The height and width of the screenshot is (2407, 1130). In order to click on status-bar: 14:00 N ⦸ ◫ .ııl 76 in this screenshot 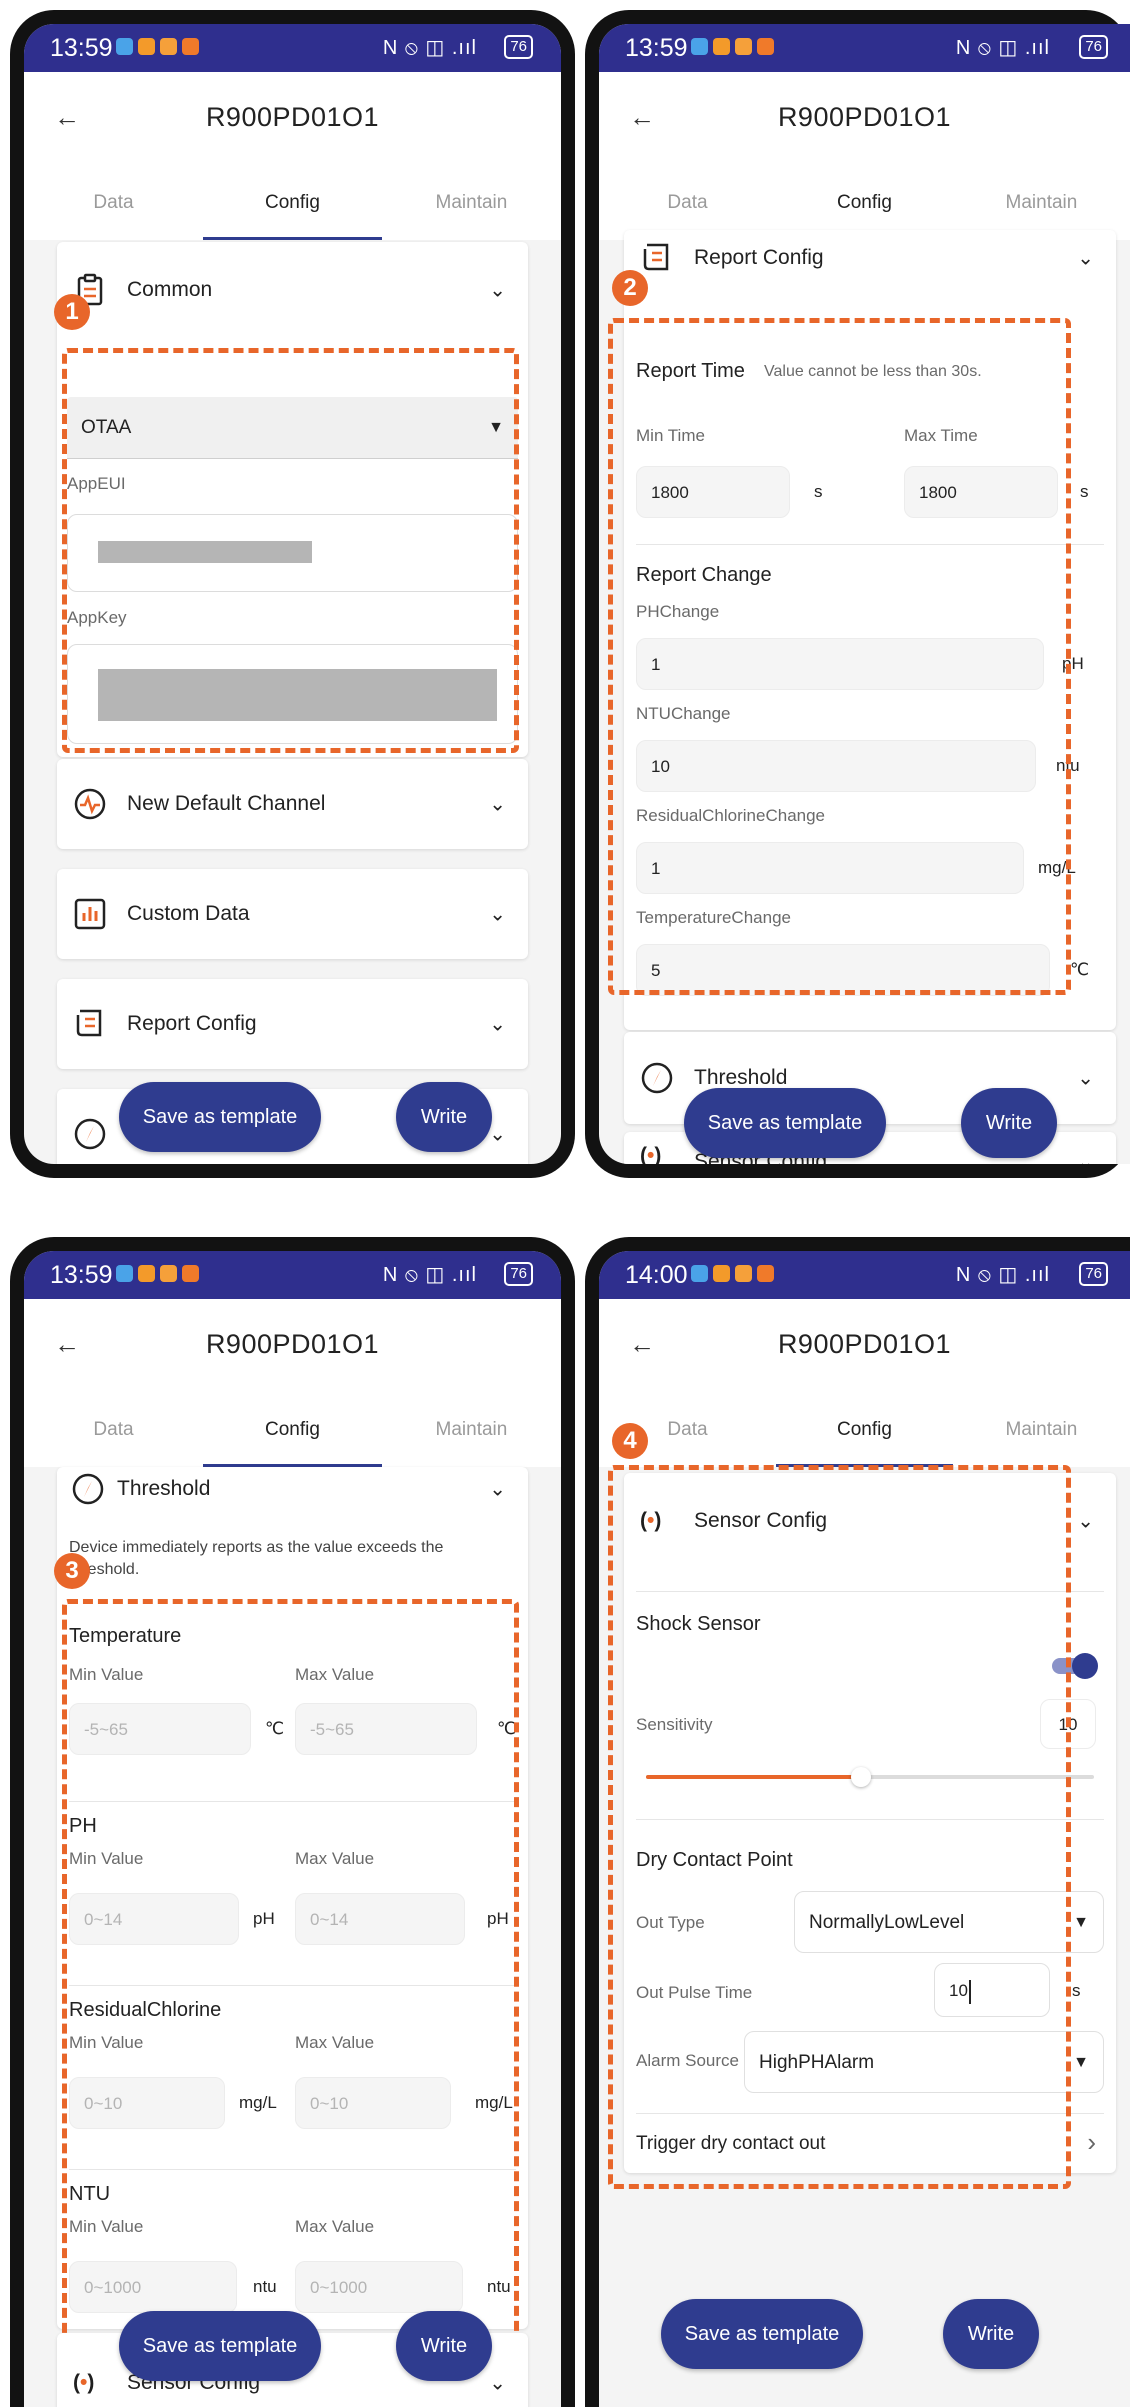, I will do `click(864, 1275)`.